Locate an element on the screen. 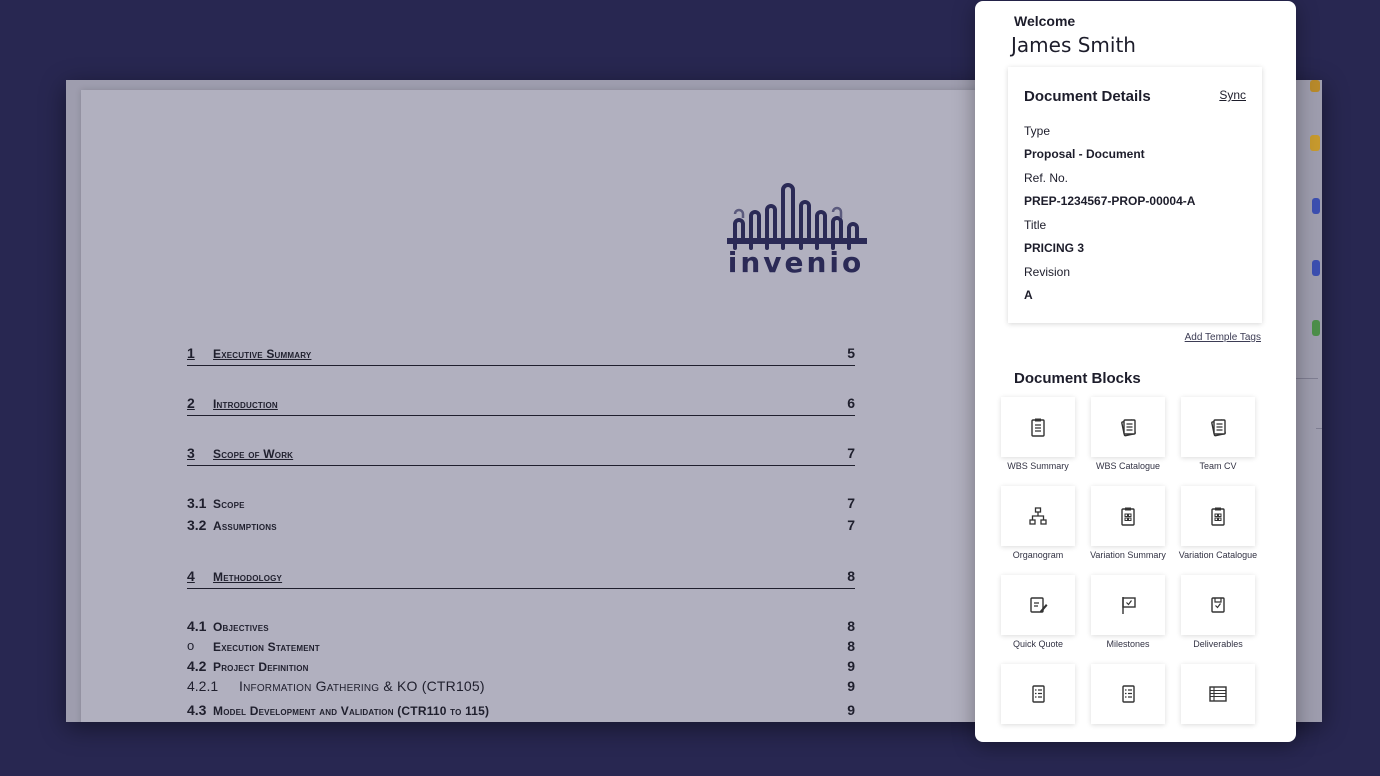  side-toolbar is located at coordinates (1307, 401).